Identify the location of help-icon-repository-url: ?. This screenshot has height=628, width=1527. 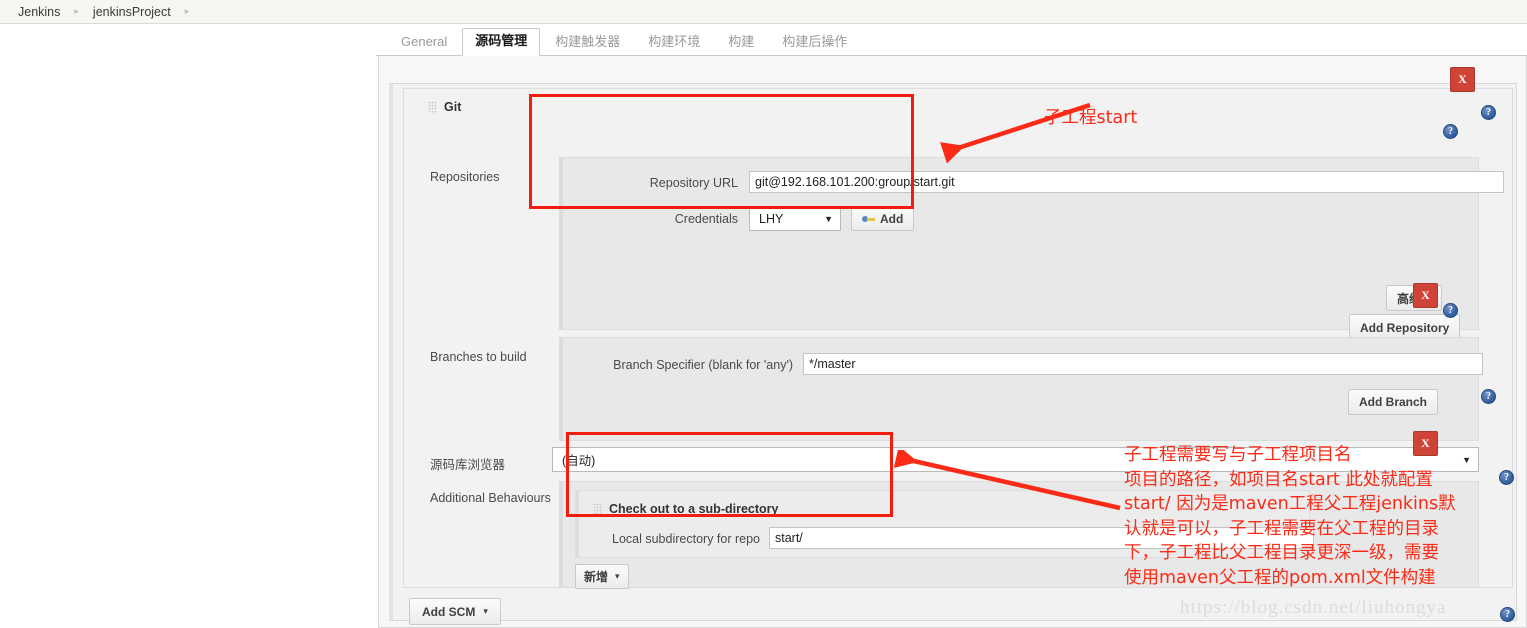
(1450, 131).